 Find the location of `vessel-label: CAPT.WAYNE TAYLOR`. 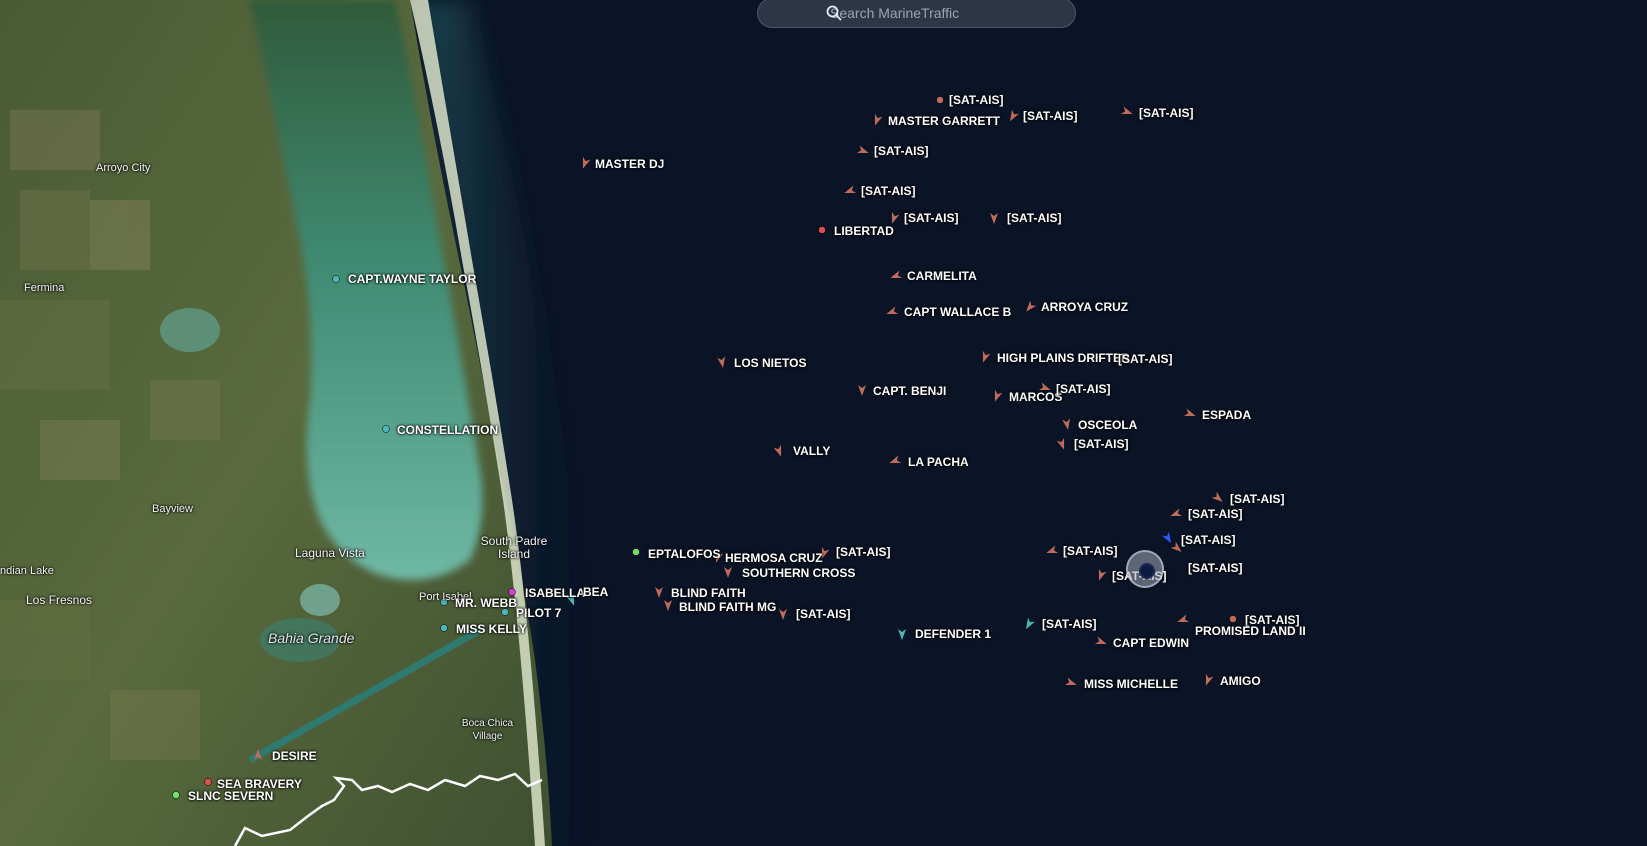

vessel-label: CAPT.WAYNE TAYLOR is located at coordinates (412, 279).